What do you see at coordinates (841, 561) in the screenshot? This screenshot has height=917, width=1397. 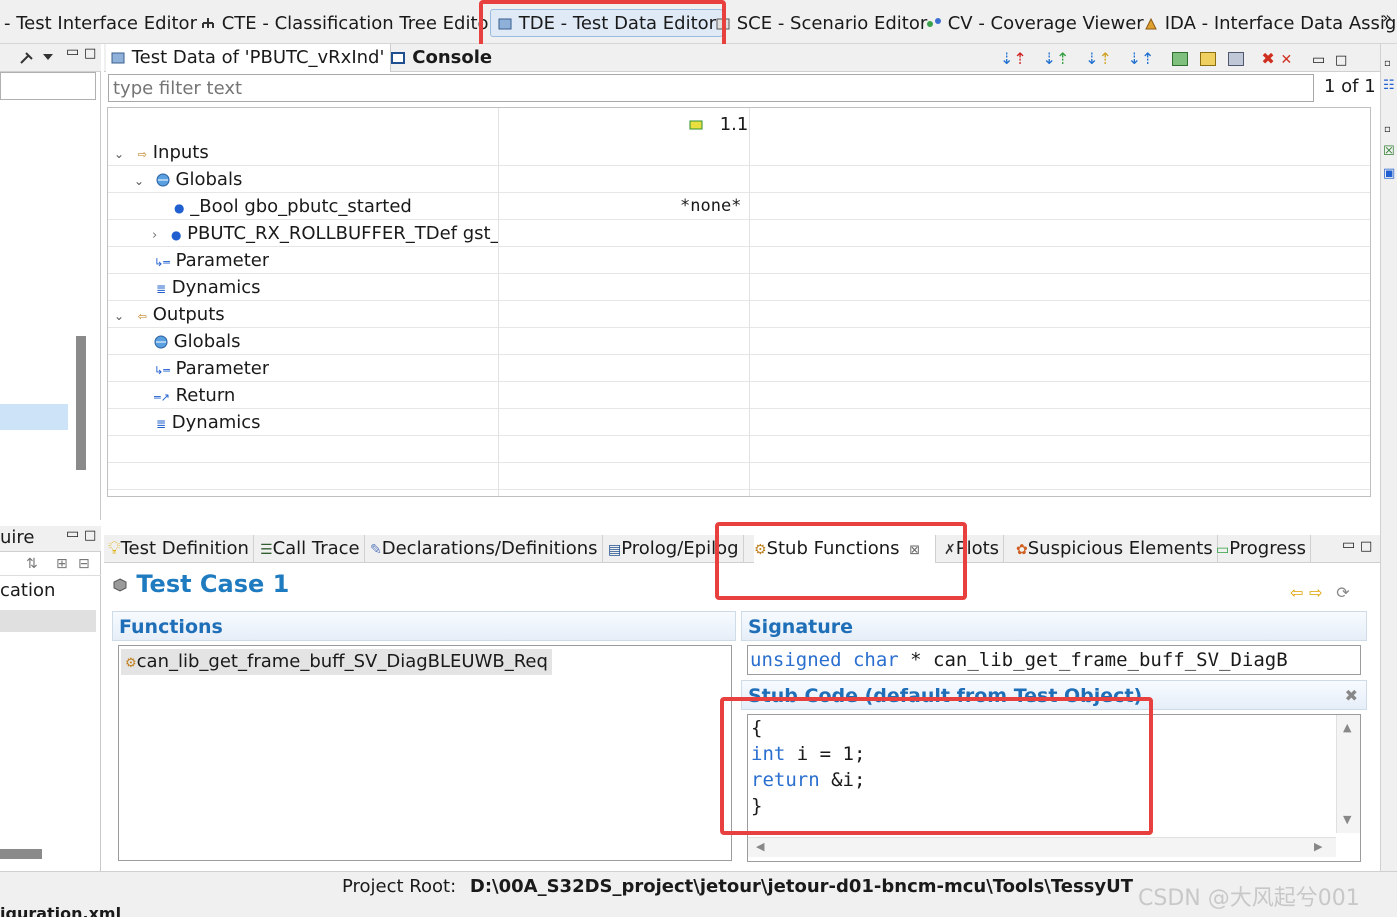 I see `highlight-box-stub-tab` at bounding box center [841, 561].